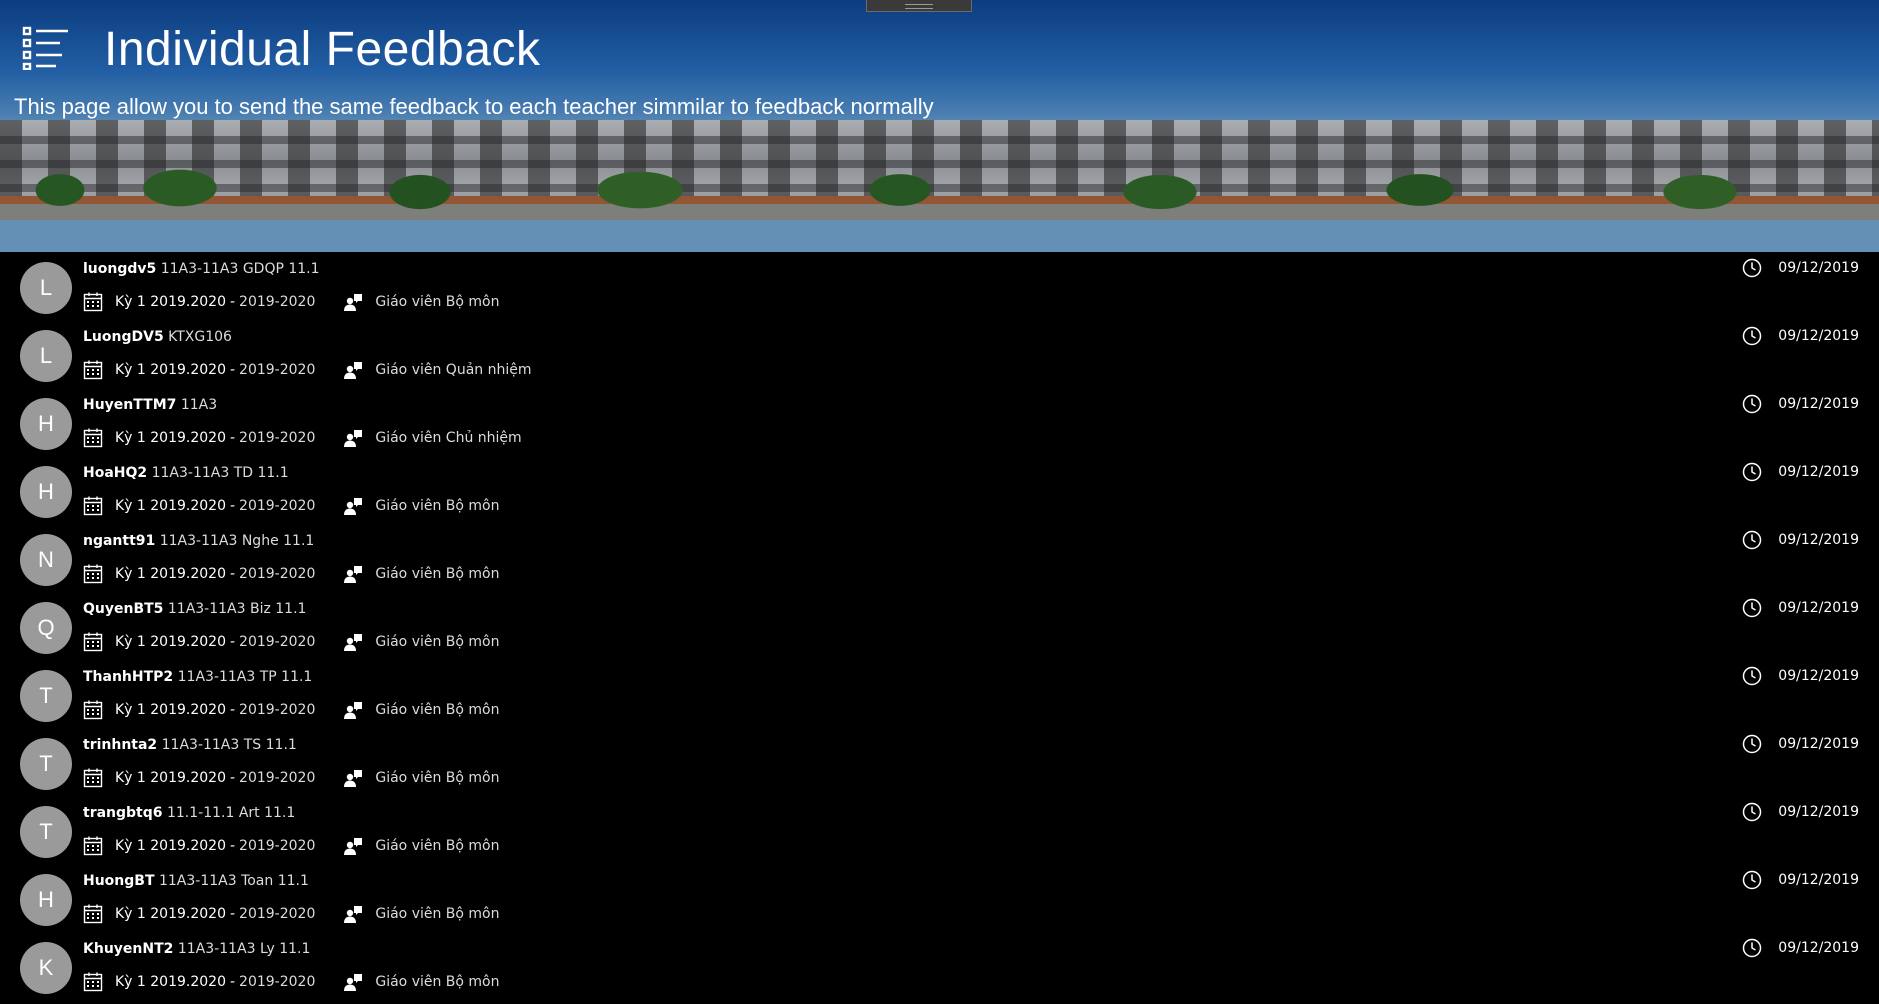 This screenshot has height=1004, width=1879. I want to click on page-title: Individual Feedback, so click(322, 49).